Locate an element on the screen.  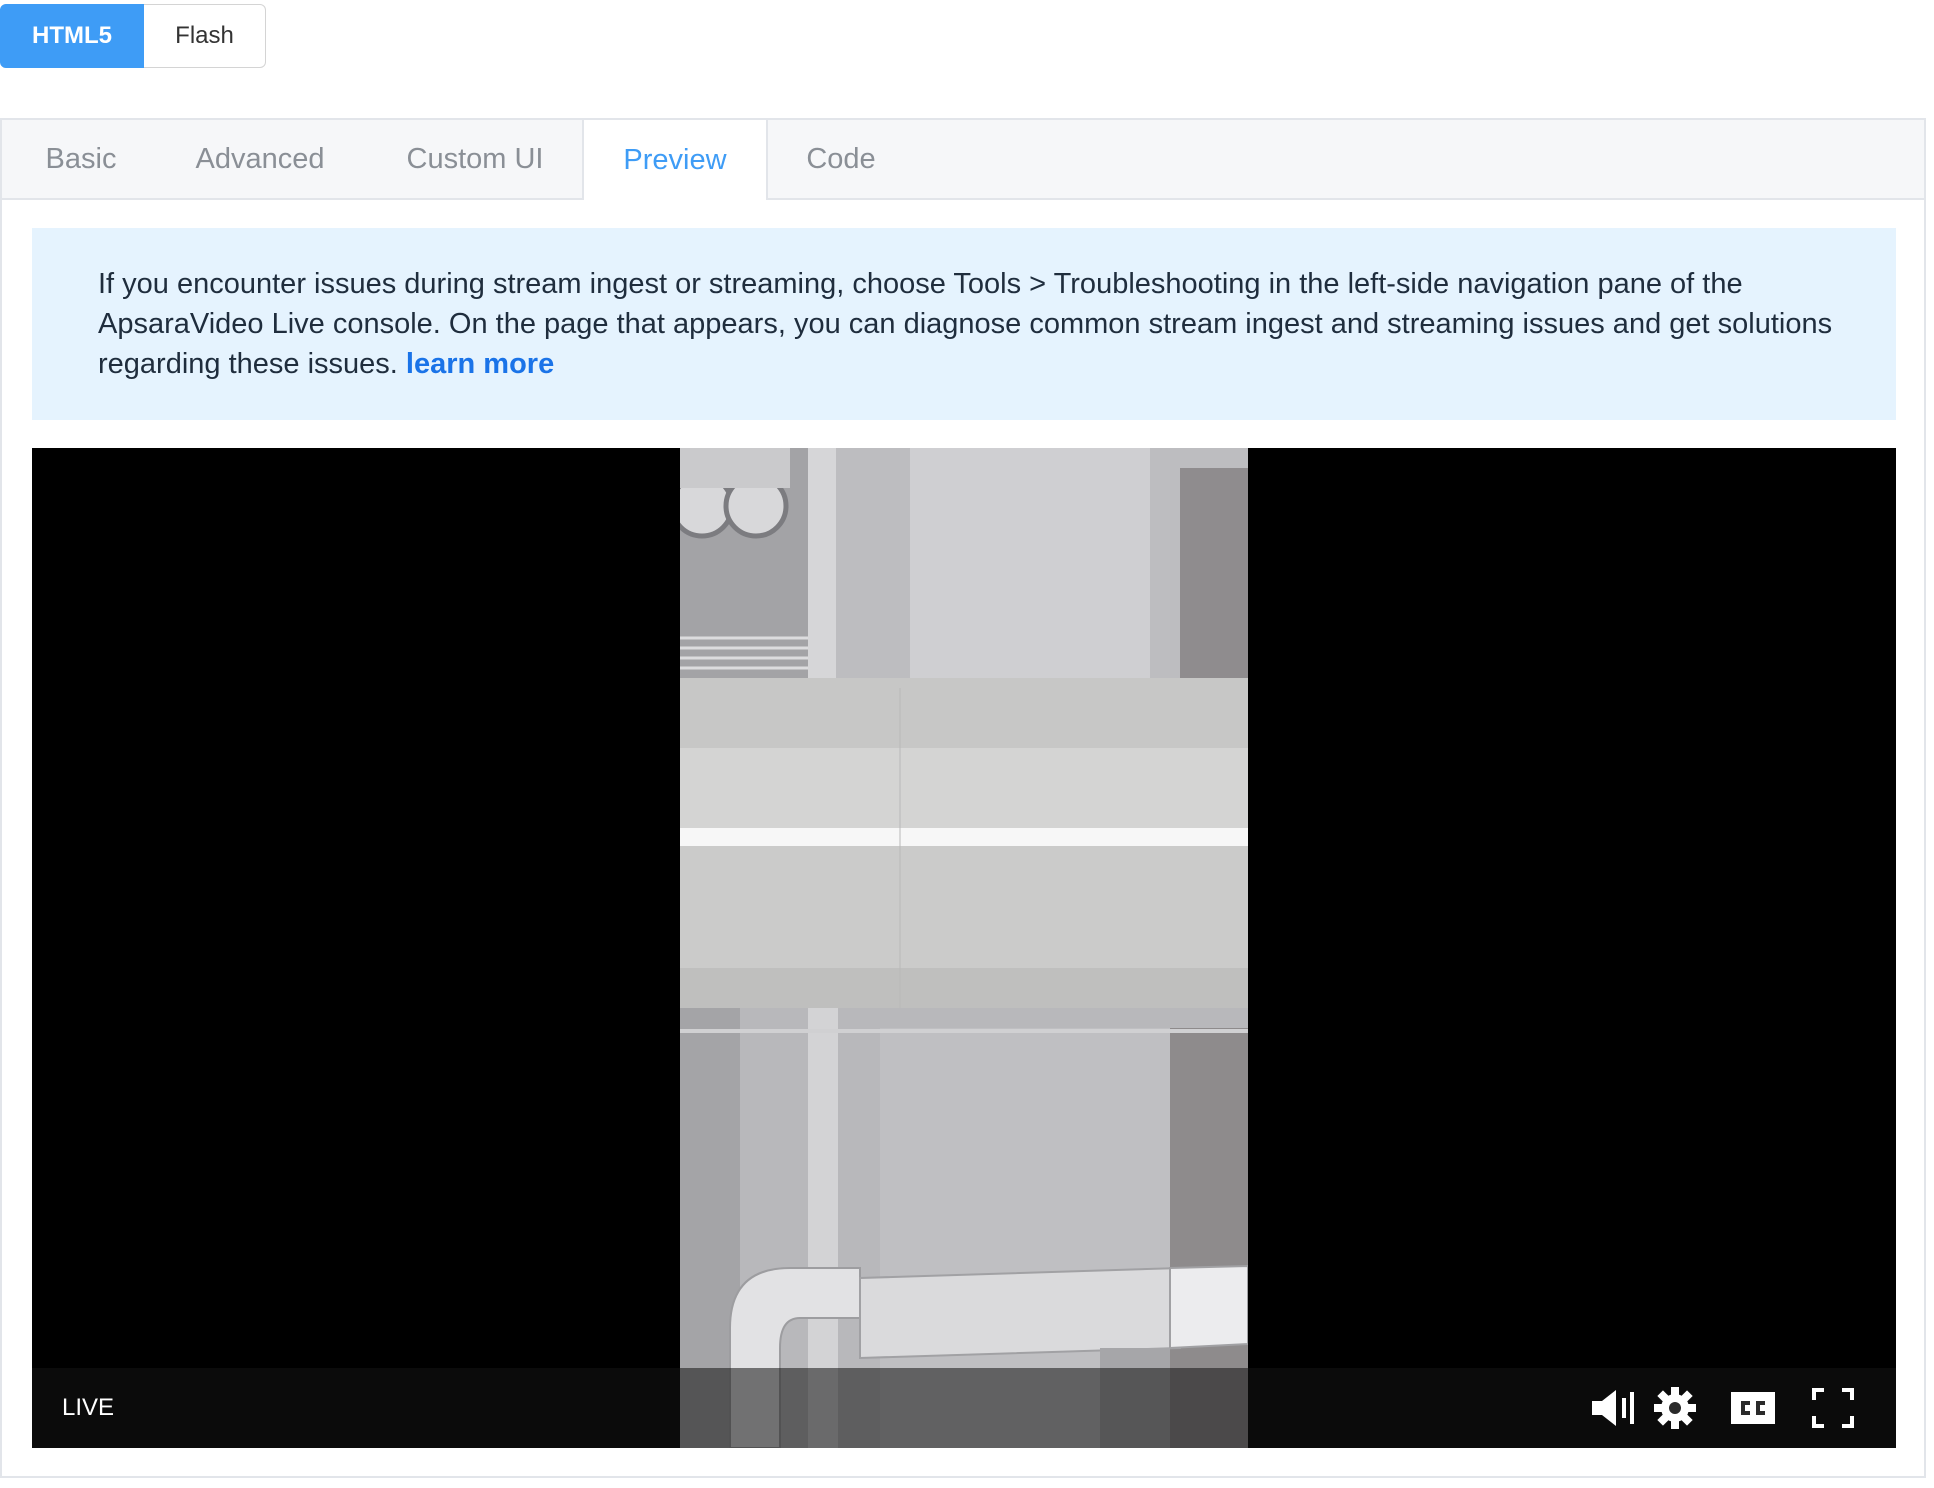
tab-custom-ui: Custom UI is located at coordinates (475, 159).